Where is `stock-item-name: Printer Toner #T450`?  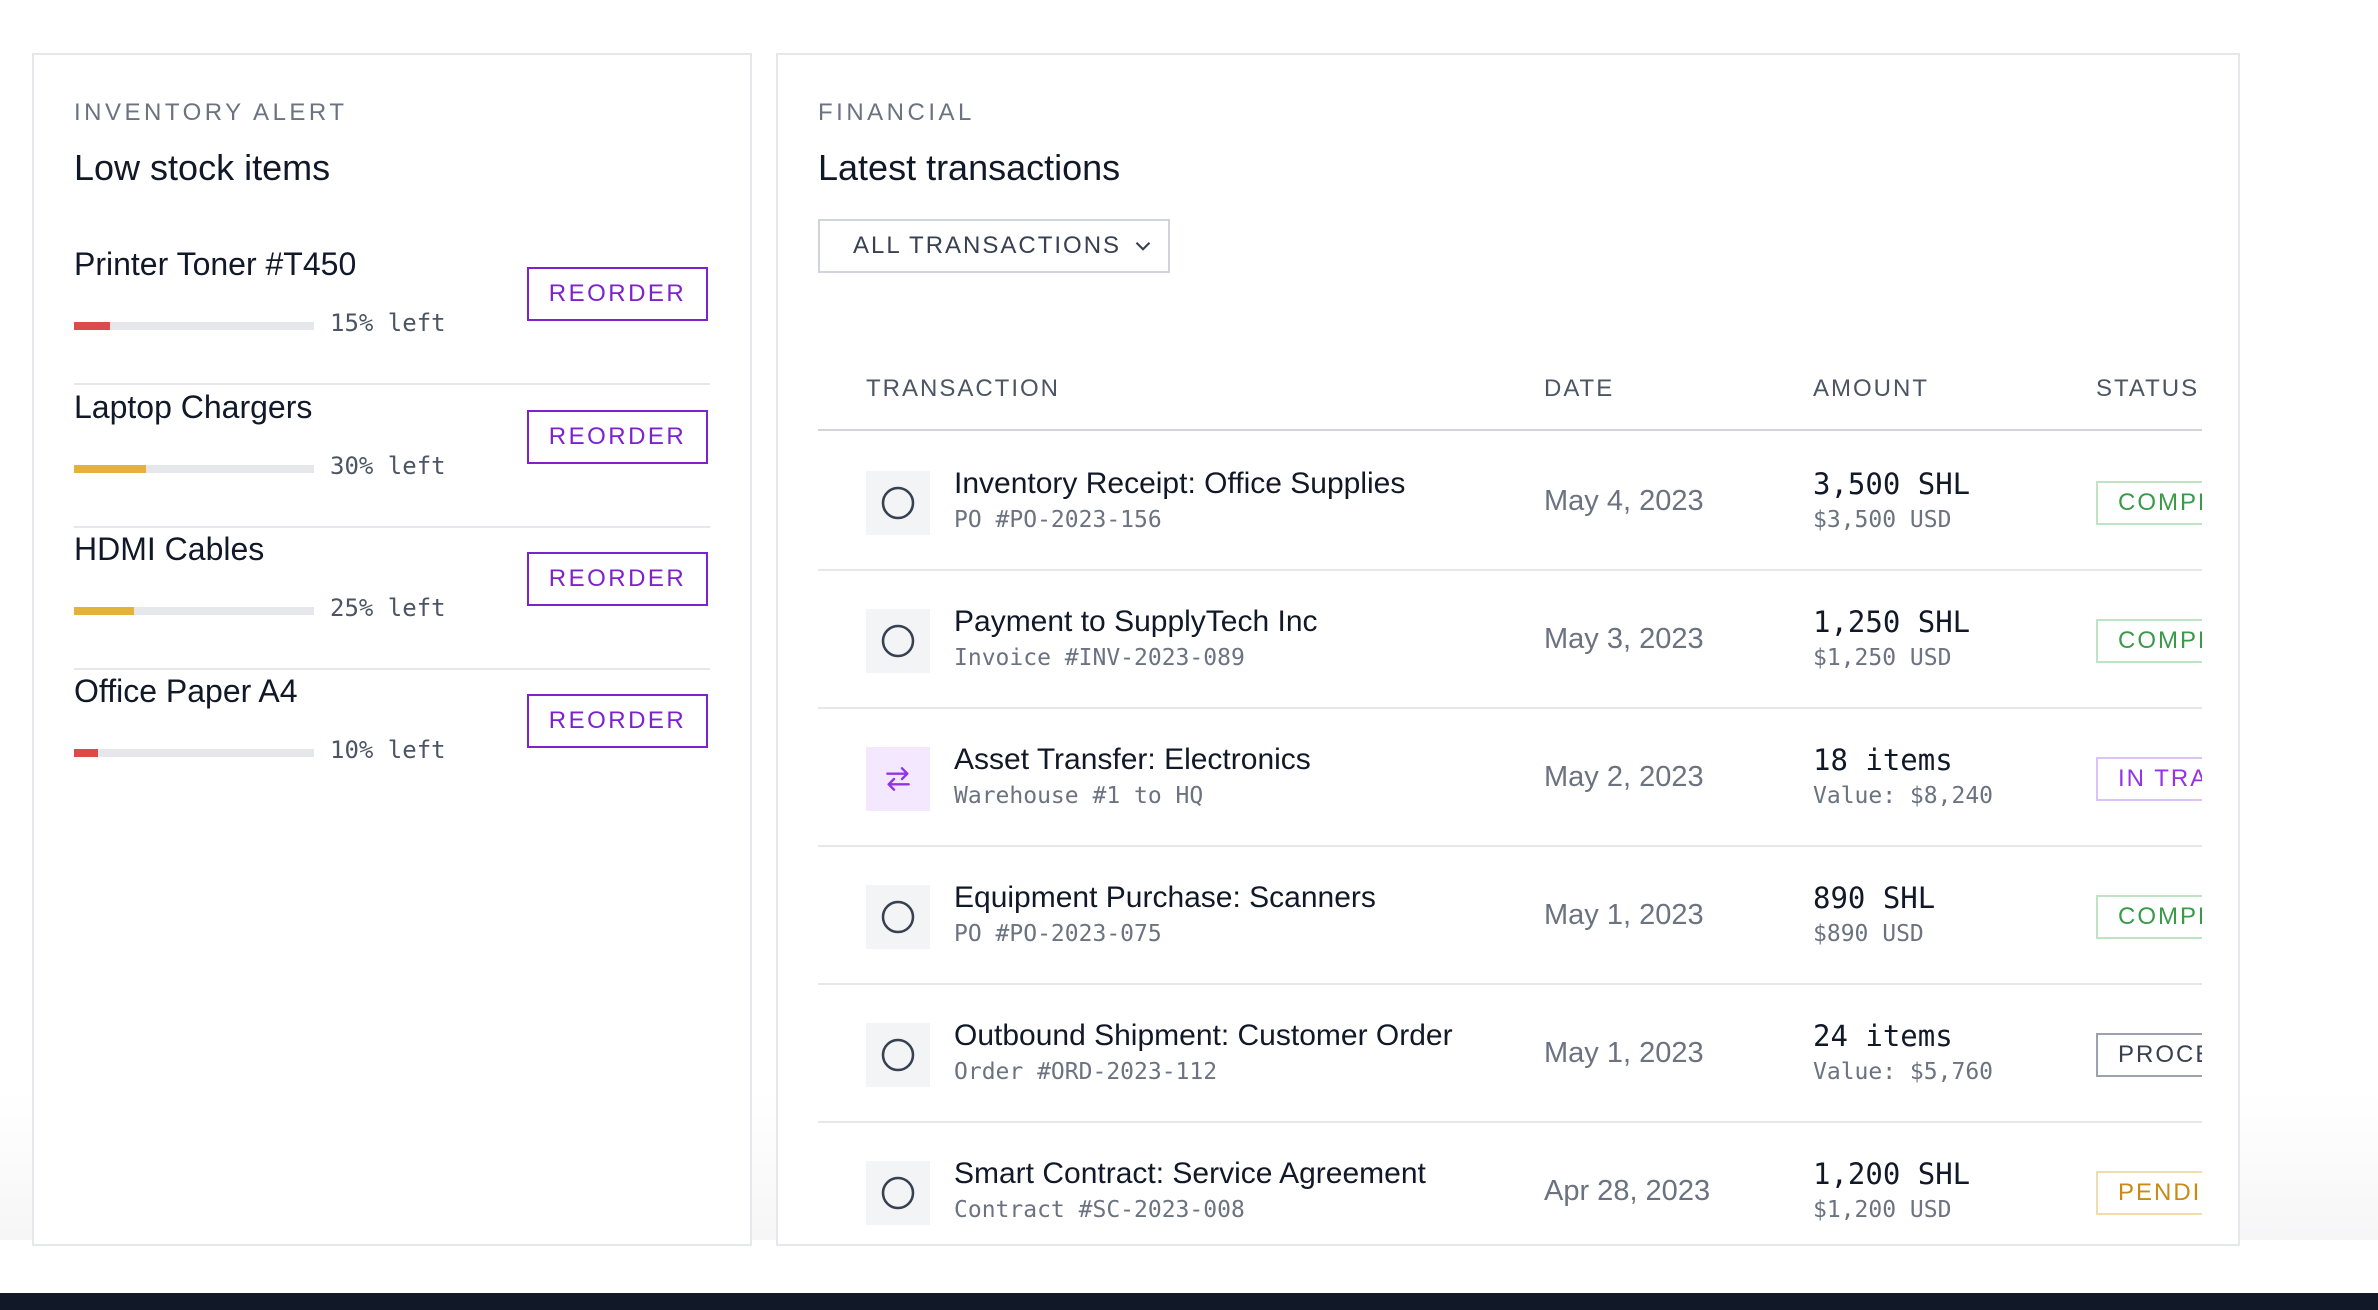
stock-item-name: Printer Toner #T450 is located at coordinates (215, 264).